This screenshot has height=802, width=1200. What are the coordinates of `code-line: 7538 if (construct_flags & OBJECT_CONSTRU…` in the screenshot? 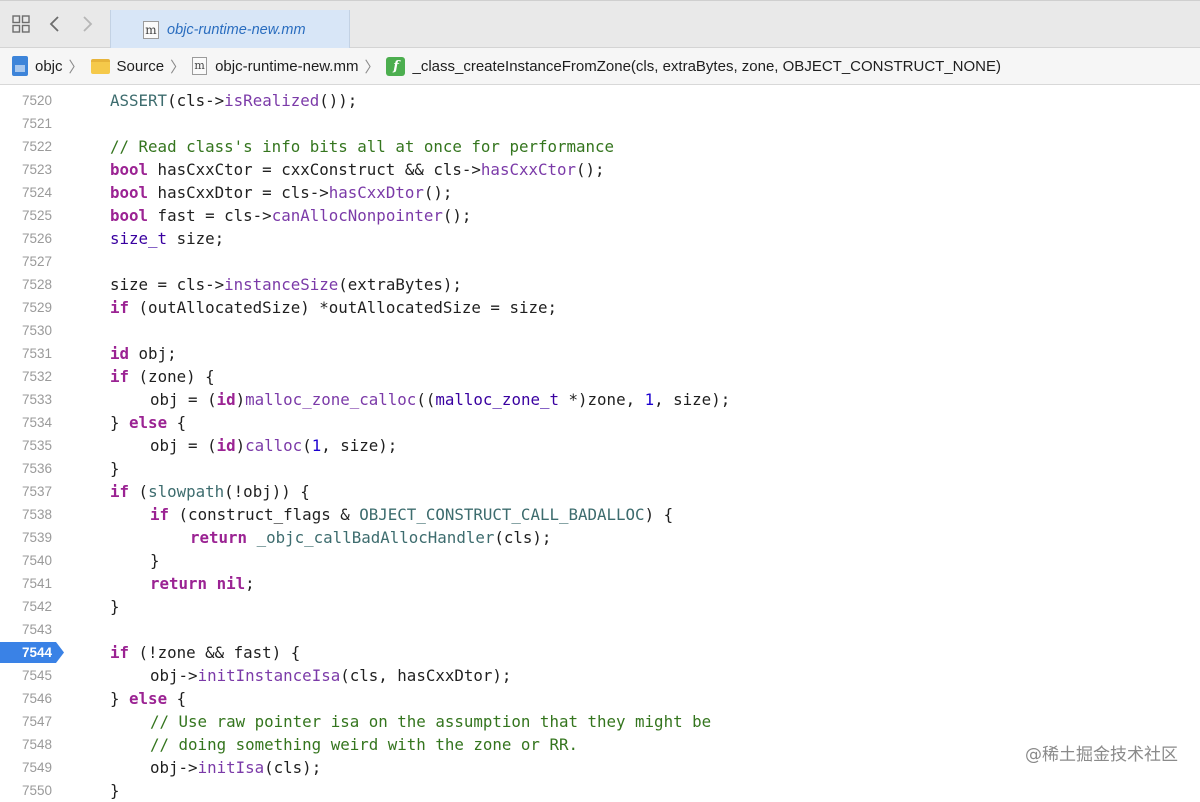 It's located at (600, 514).